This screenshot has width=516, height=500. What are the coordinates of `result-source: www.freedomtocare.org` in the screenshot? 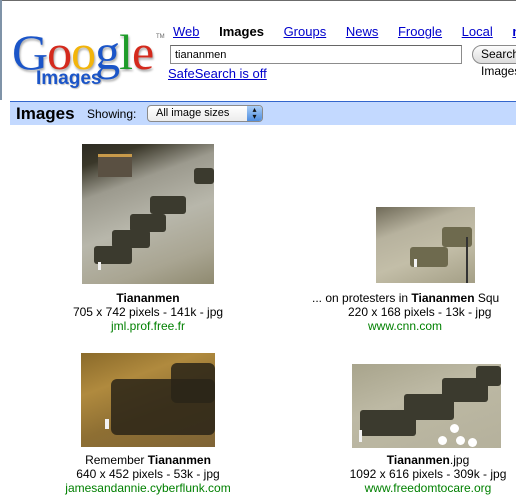 It's located at (417, 488).